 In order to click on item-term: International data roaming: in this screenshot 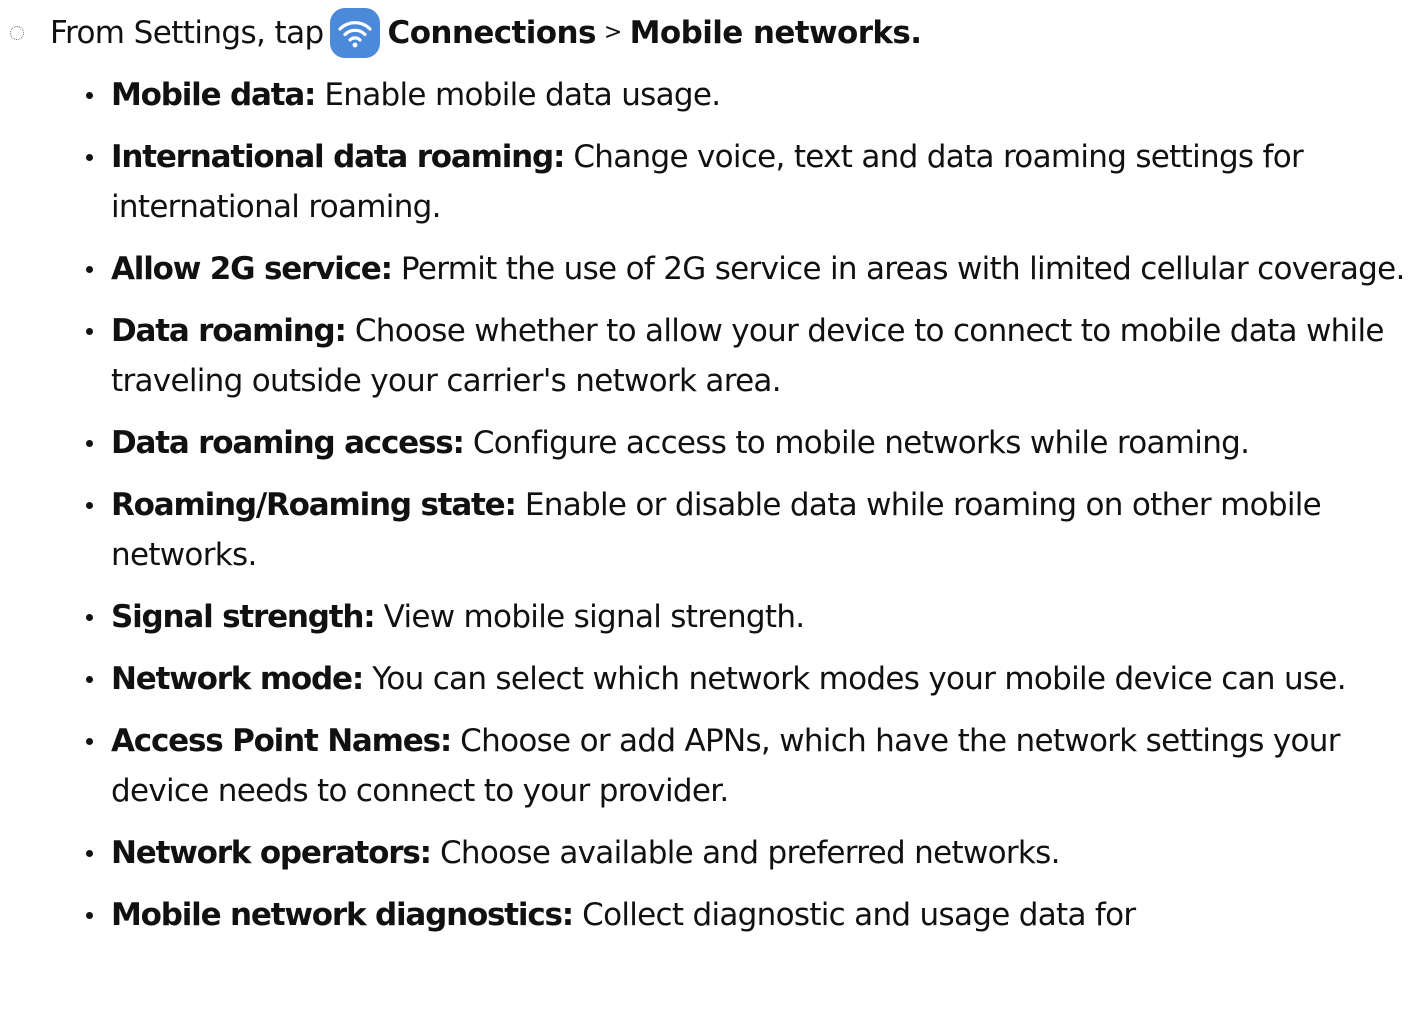, I will do `click(338, 157)`.